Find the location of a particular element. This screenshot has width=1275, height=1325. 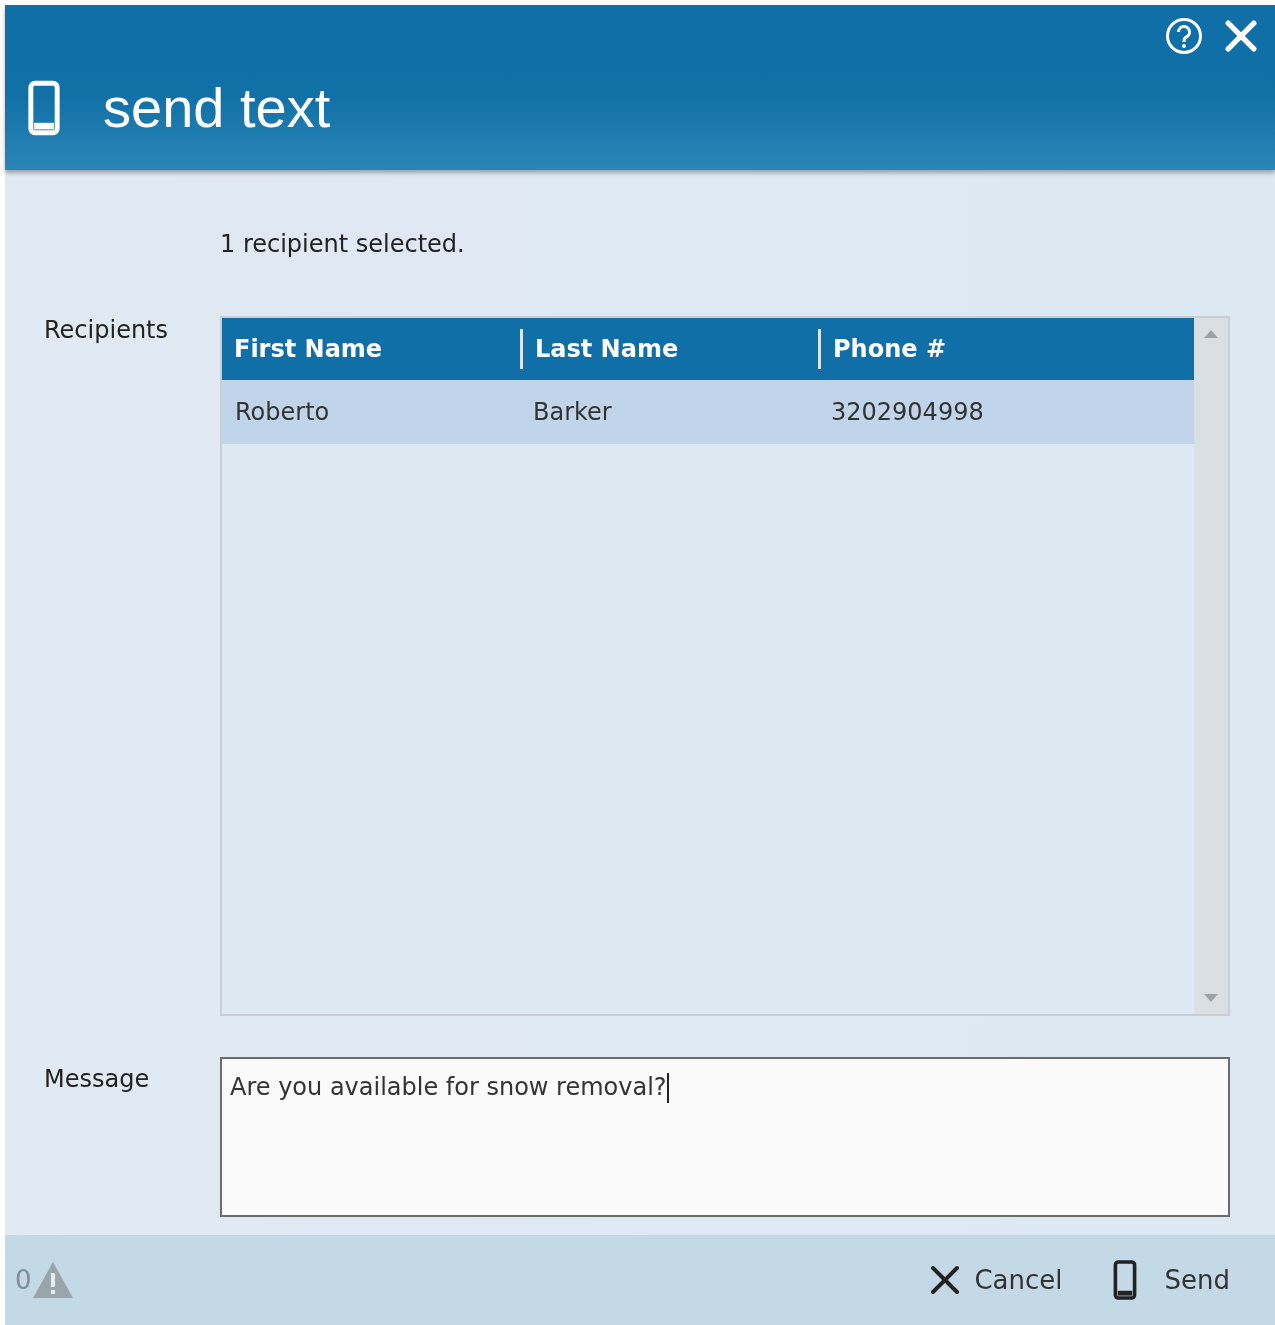

message-field: Are you available for snow removal? is located at coordinates (725, 1137).